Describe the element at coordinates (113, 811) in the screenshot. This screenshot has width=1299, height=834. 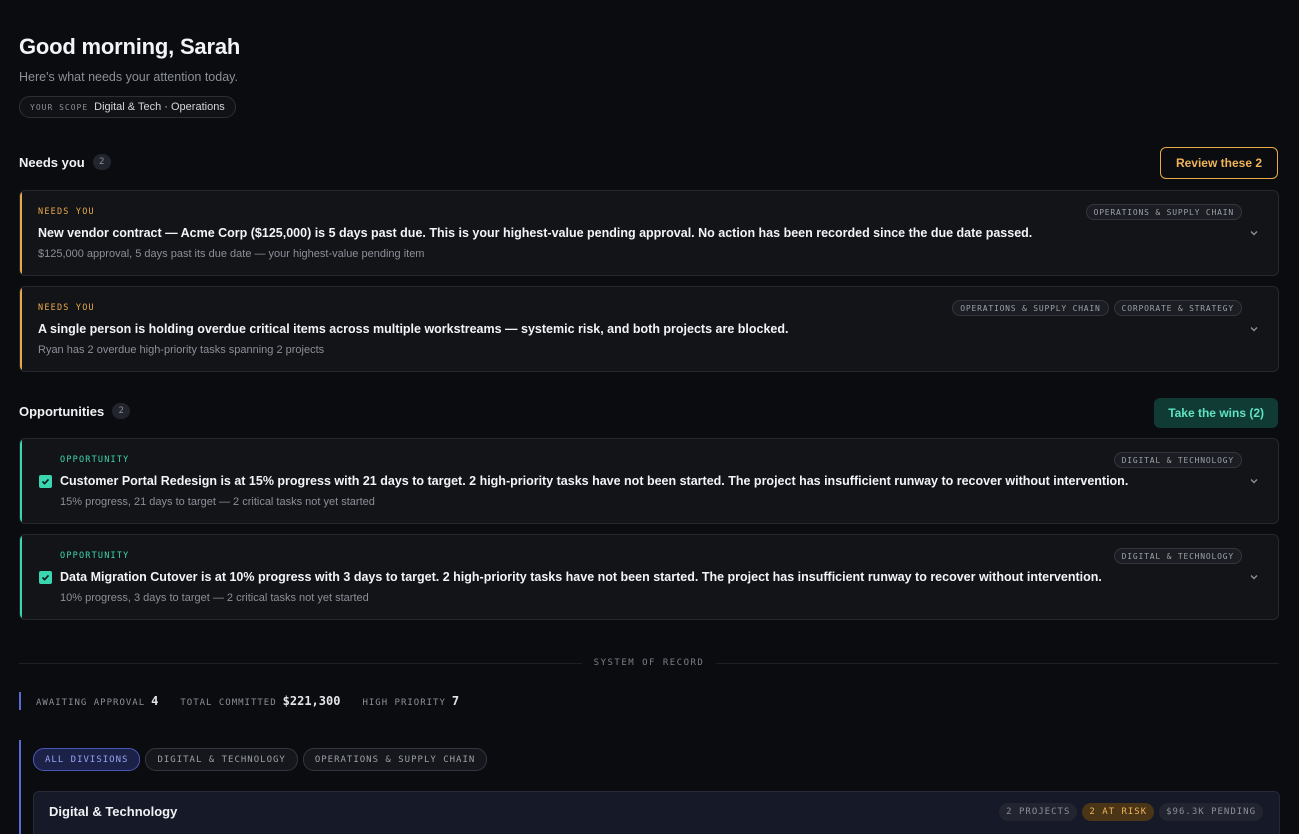
I see `division-title: Digital & Technology` at that location.